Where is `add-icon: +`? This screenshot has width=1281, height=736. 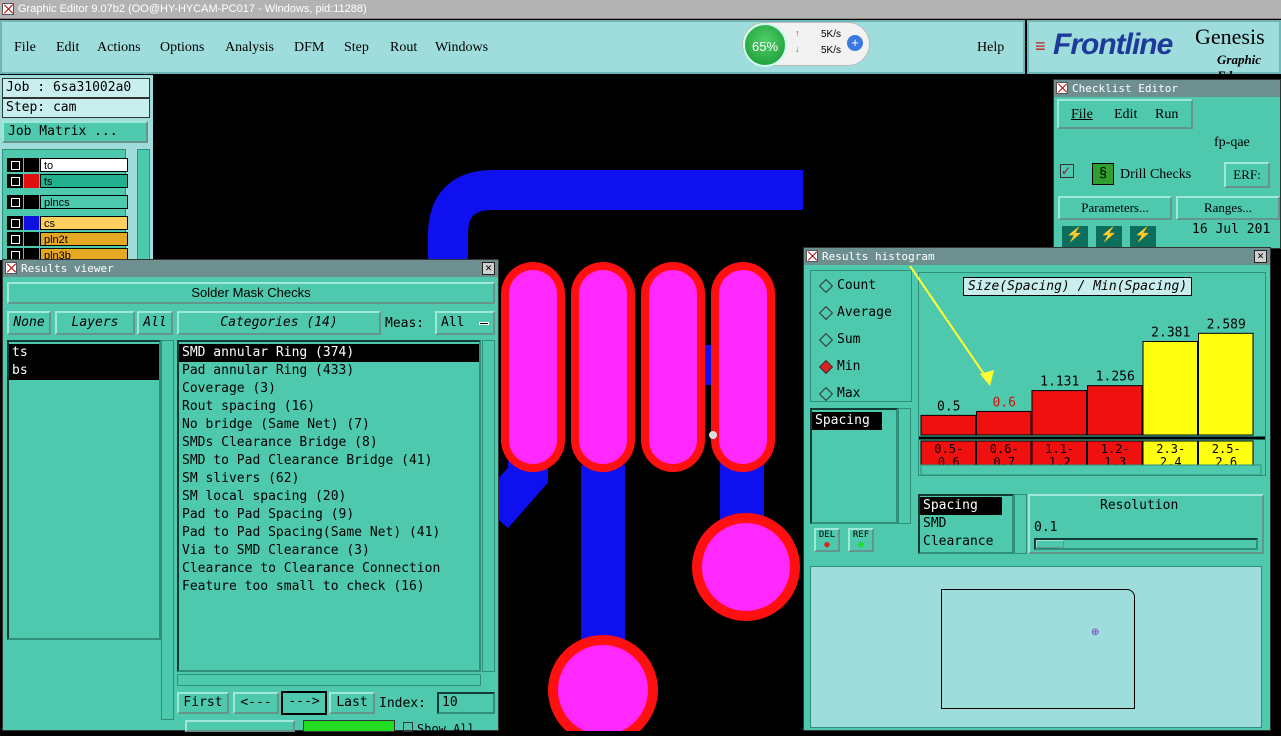
add-icon: + is located at coordinates (855, 43).